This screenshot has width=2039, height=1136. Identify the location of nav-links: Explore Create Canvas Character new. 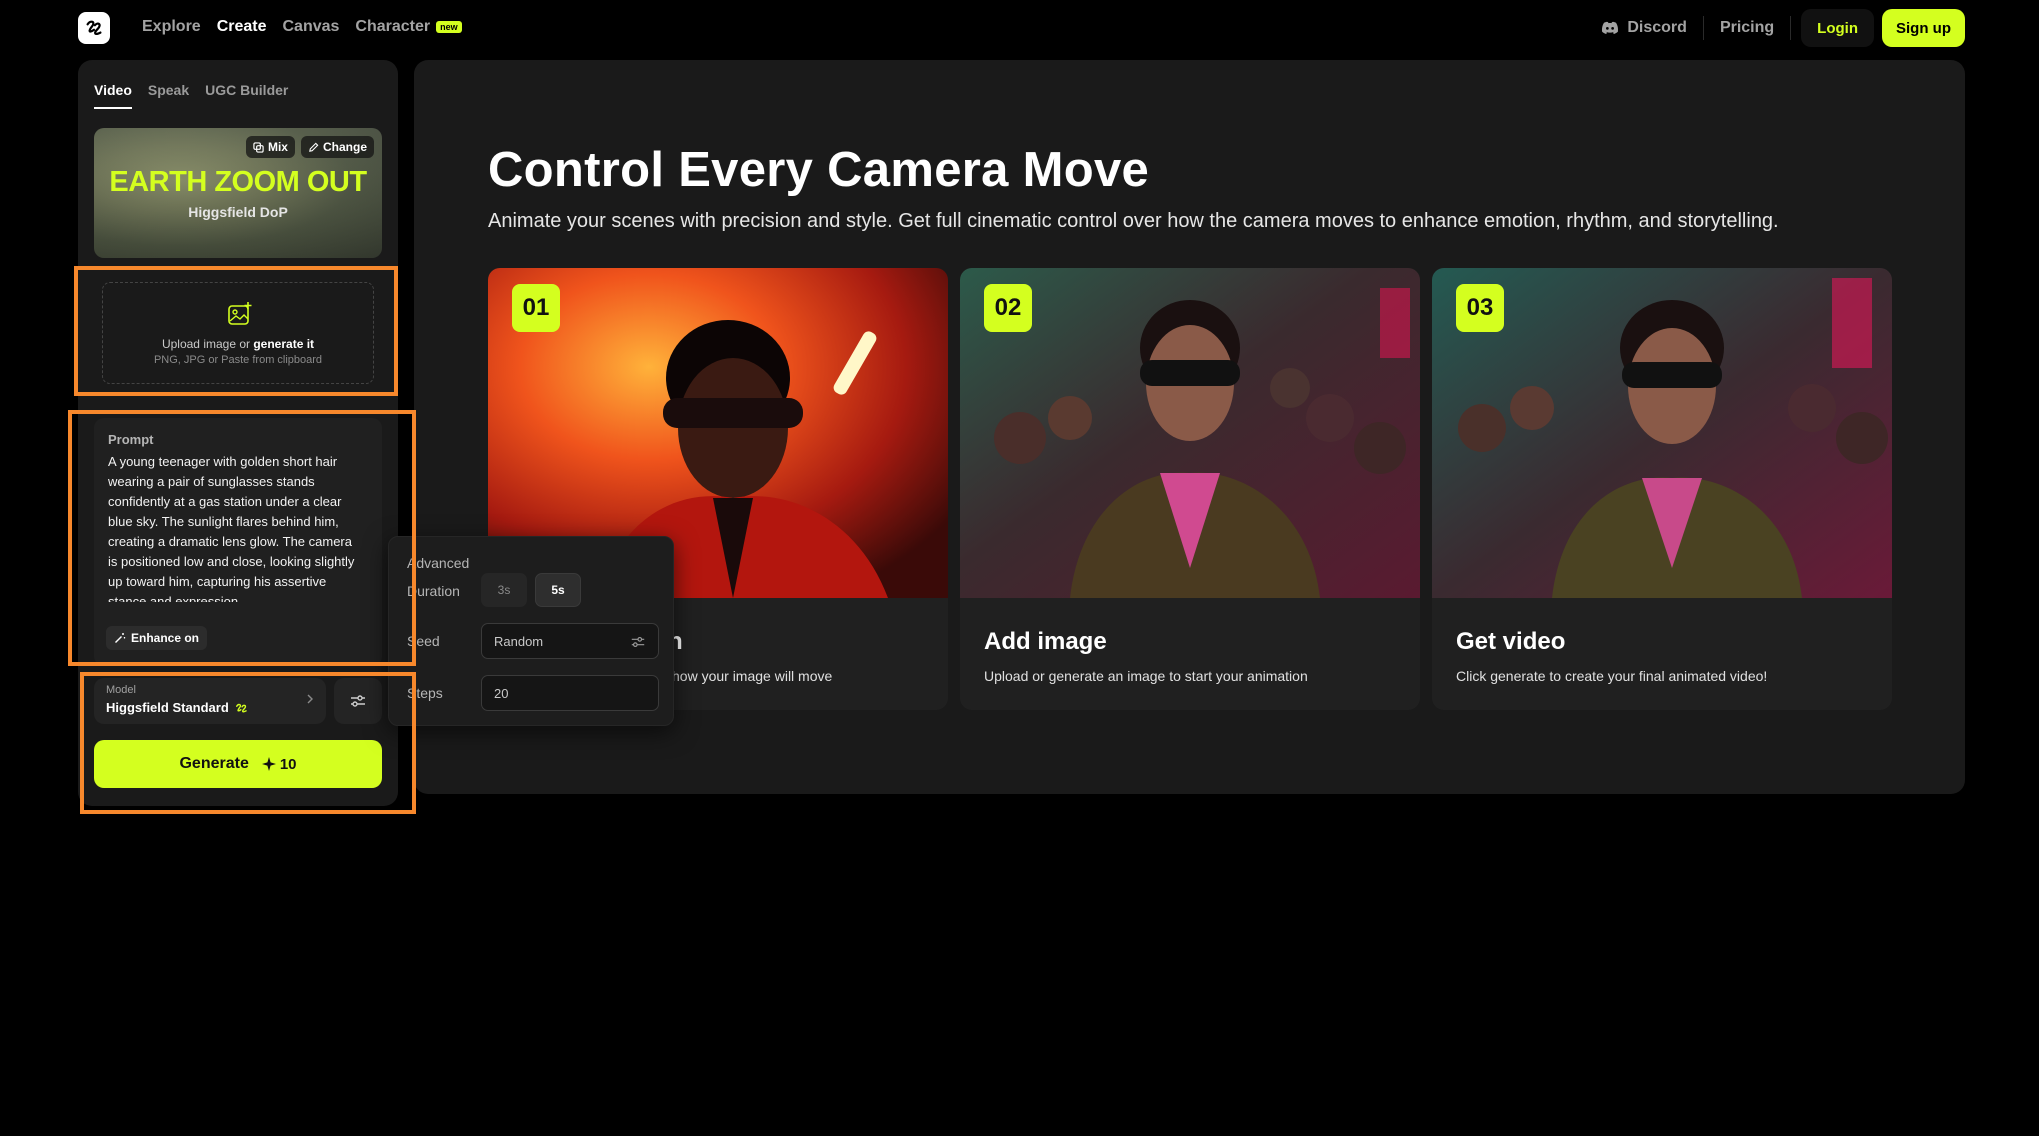
(302, 27).